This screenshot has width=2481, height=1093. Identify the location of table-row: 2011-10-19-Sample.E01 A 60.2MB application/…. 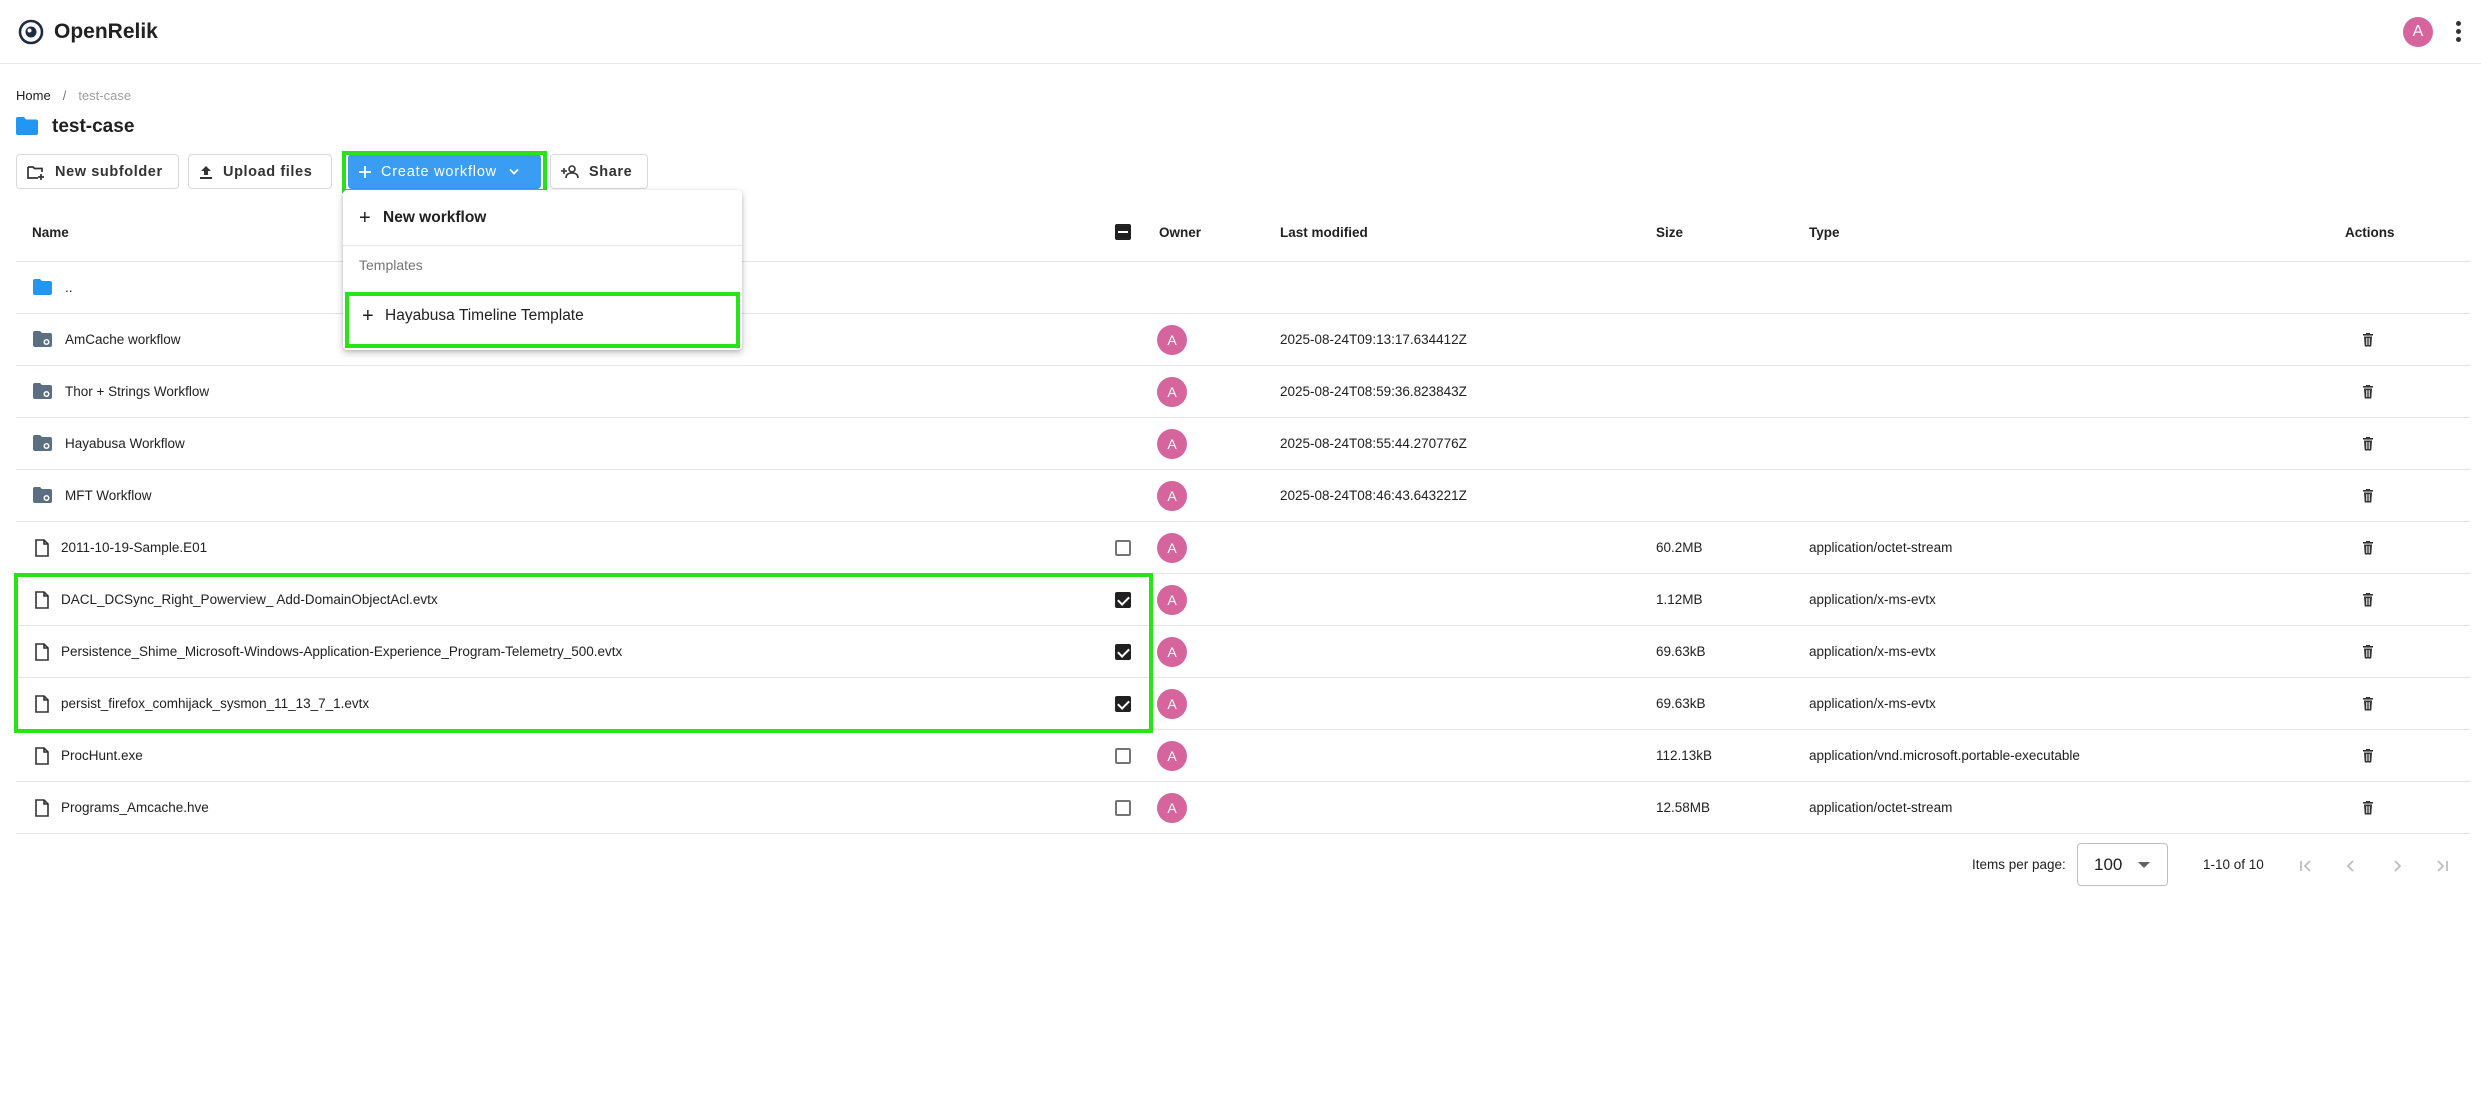
(1243, 548).